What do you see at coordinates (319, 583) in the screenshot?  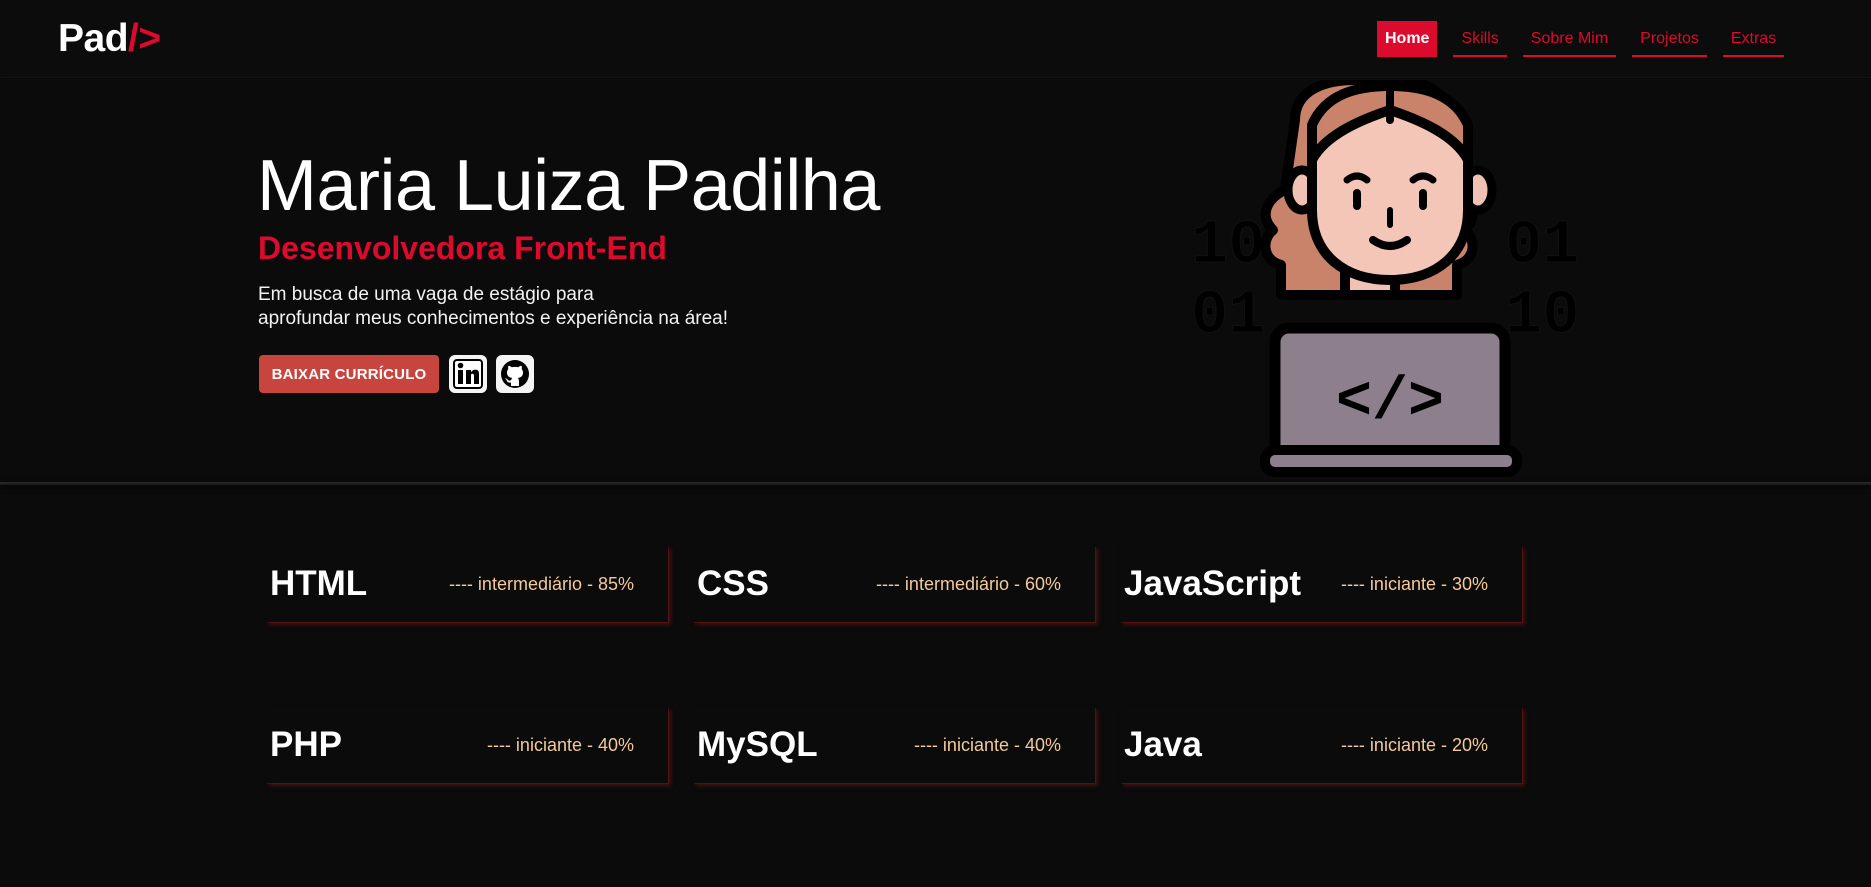 I see `skill-name: HTML` at bounding box center [319, 583].